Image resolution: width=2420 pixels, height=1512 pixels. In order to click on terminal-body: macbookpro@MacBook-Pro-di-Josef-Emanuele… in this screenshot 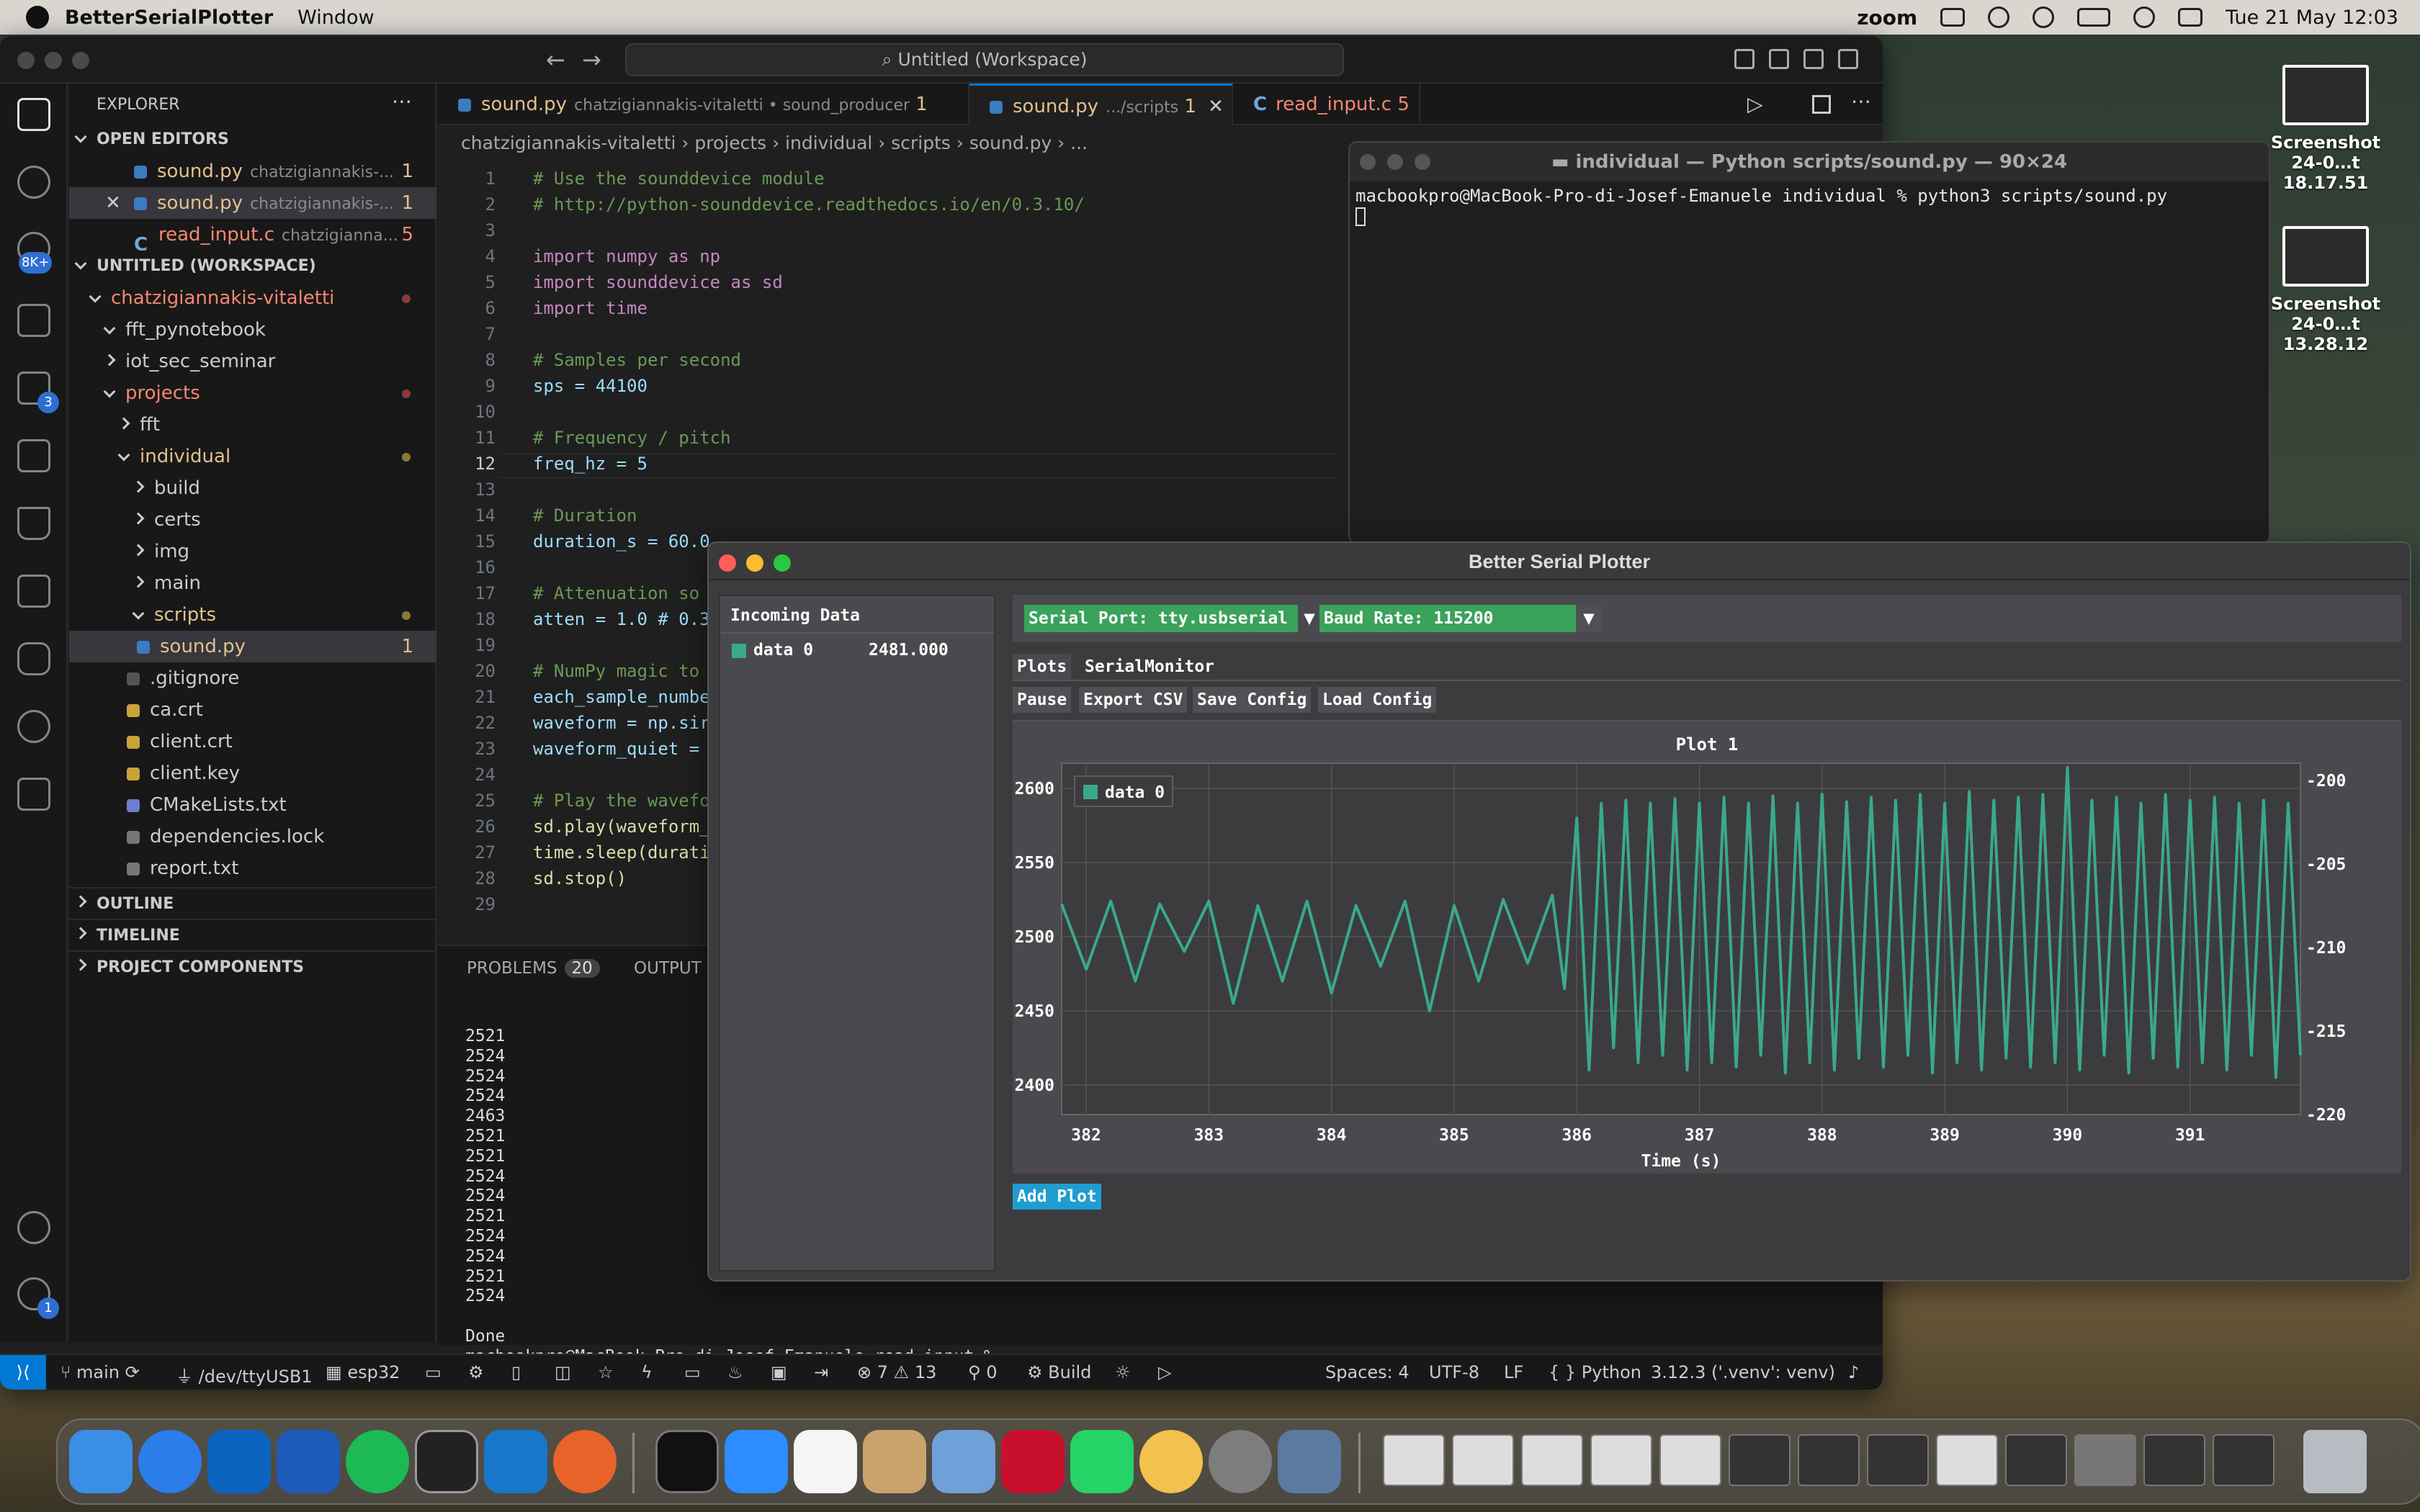, I will do `click(1761, 206)`.